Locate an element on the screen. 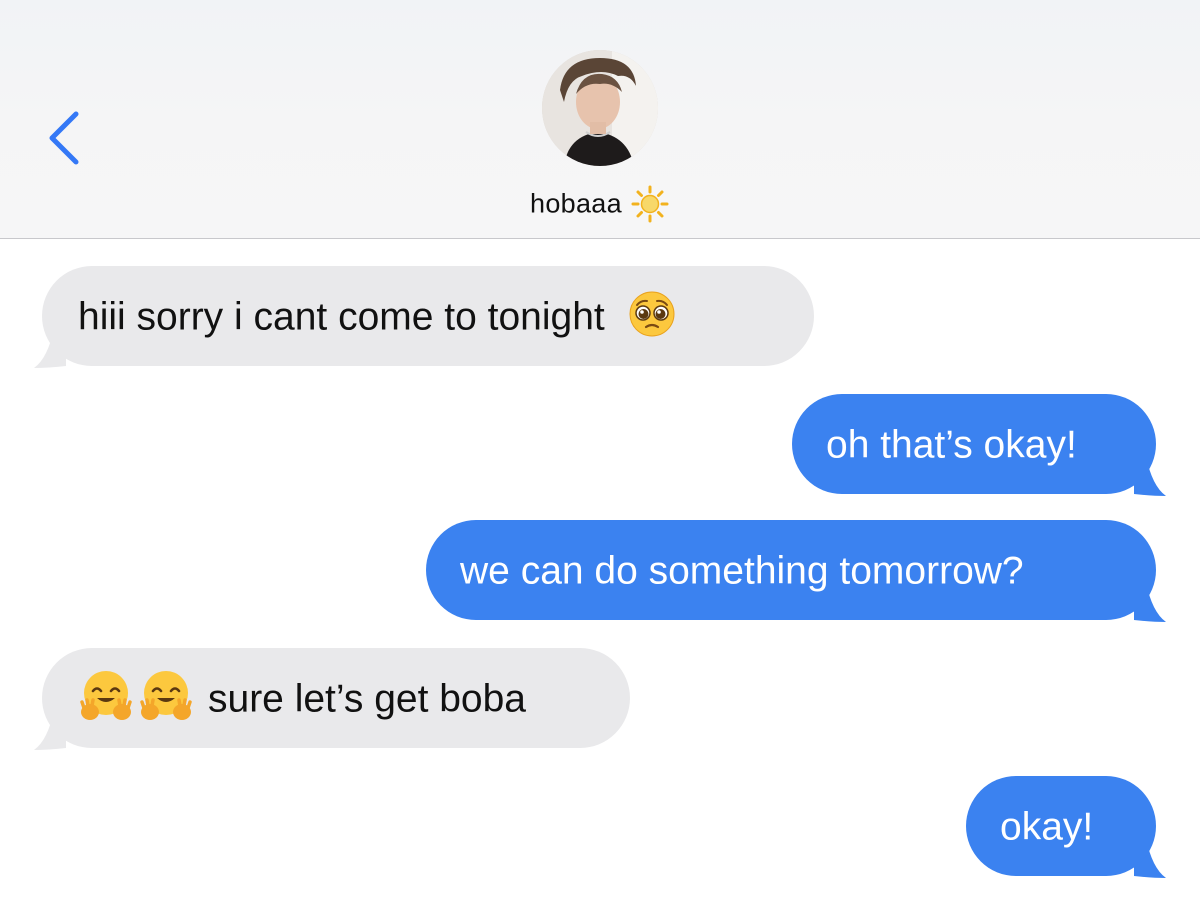  chevron-left-icon is located at coordinates (64, 138).